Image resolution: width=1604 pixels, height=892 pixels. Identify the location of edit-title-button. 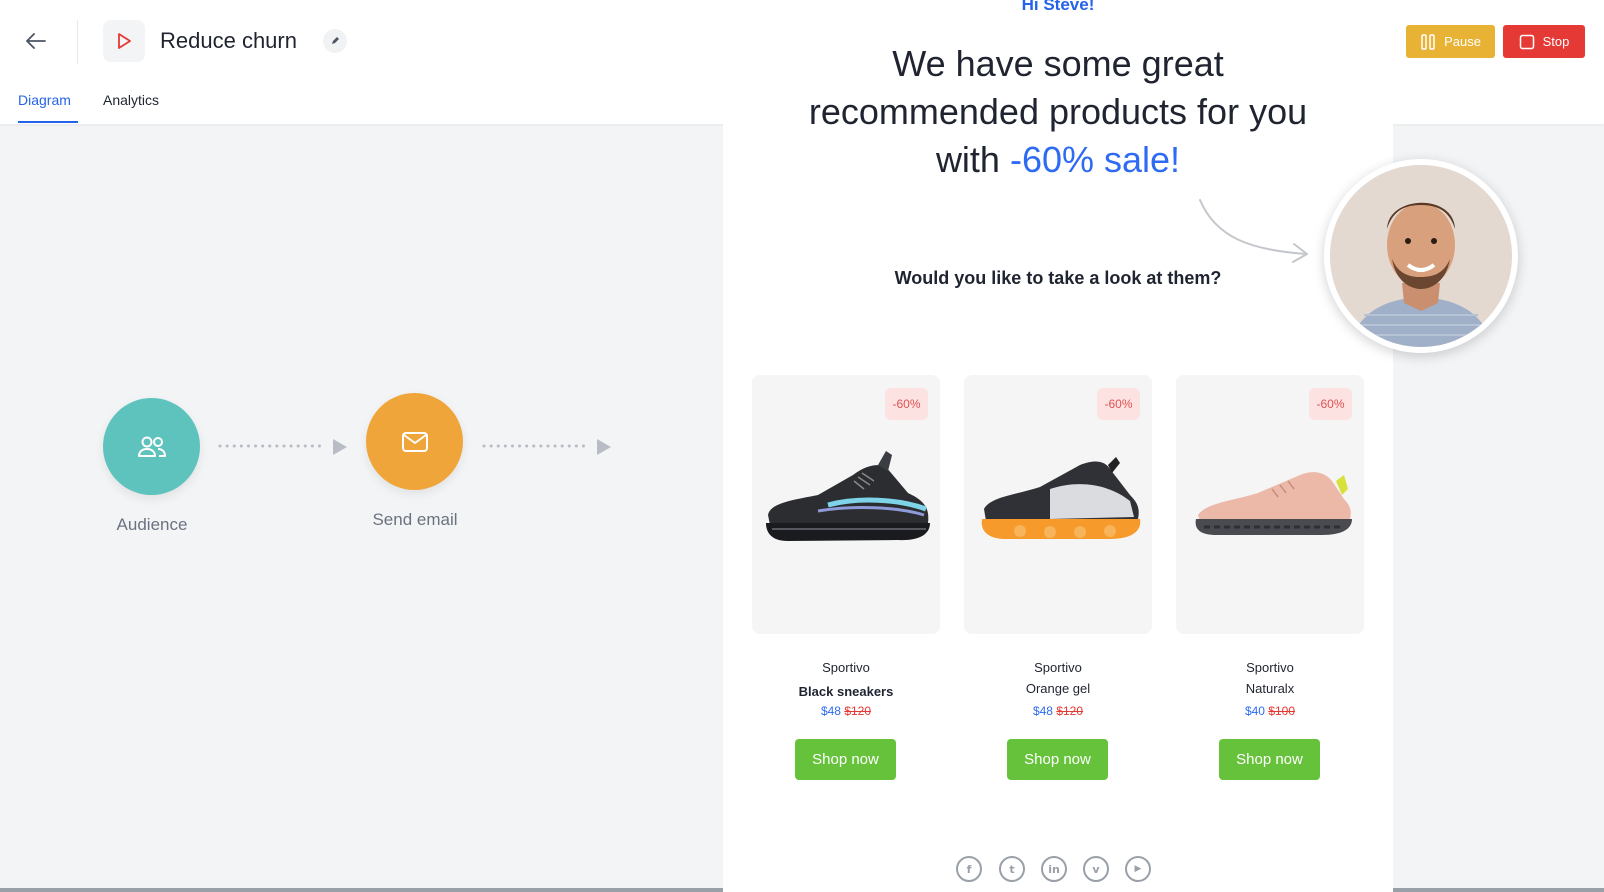
(335, 41).